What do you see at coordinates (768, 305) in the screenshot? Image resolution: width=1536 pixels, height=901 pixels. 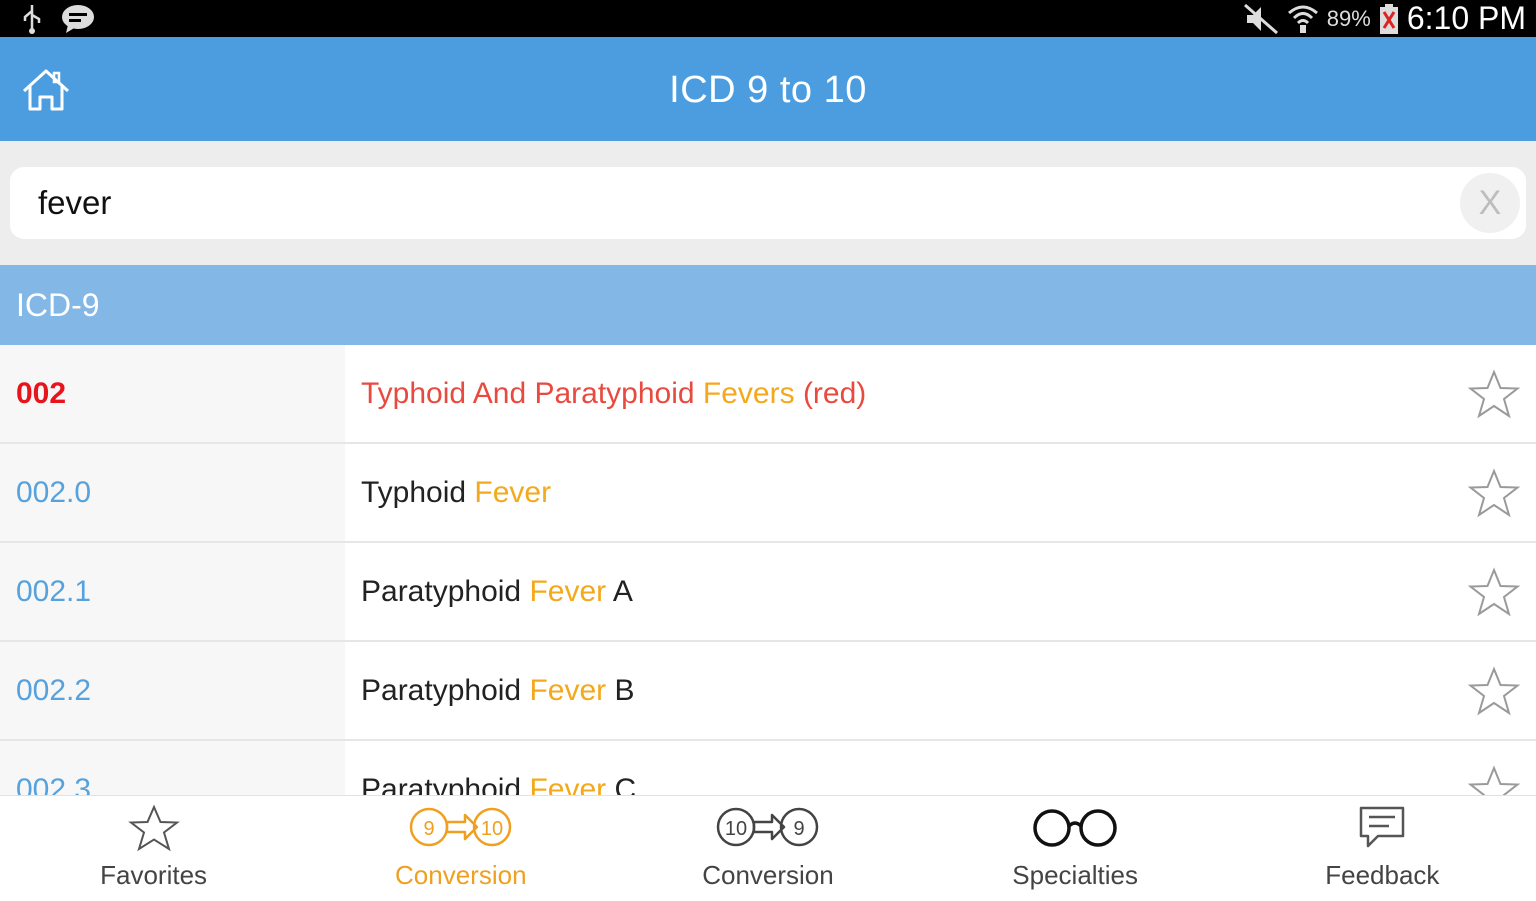 I see `section-header: ICD-9` at bounding box center [768, 305].